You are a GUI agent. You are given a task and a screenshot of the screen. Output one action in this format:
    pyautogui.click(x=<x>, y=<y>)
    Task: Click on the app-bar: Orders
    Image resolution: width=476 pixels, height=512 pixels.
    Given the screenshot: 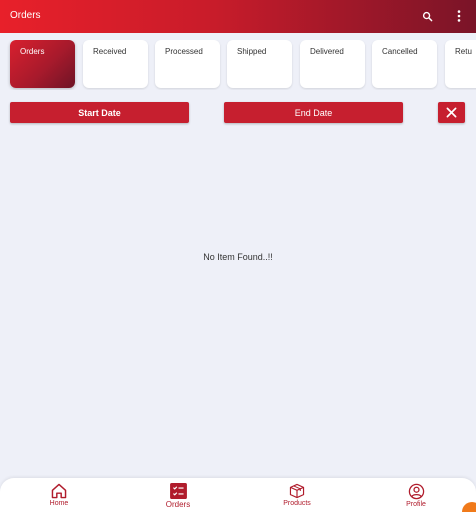 What is the action you would take?
    pyautogui.click(x=238, y=16)
    